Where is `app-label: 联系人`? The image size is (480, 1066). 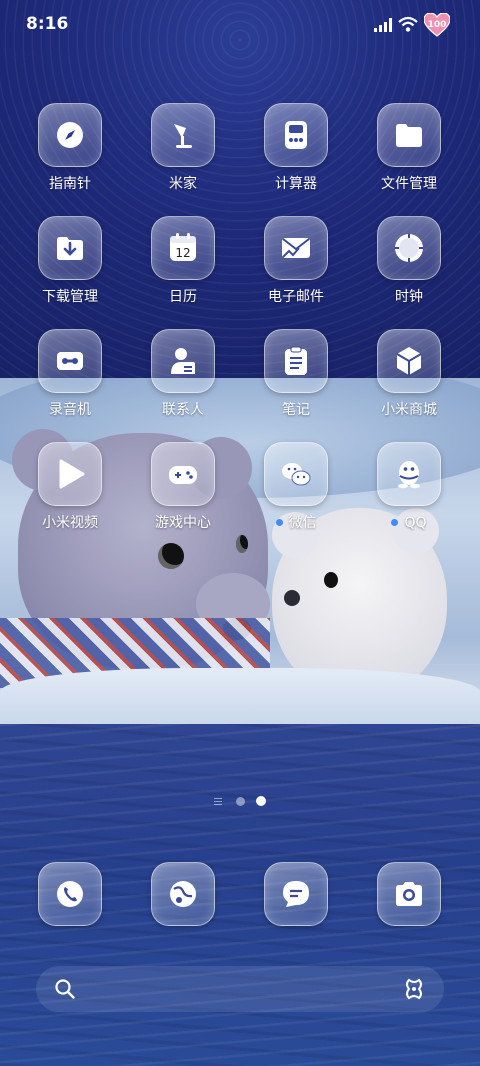 app-label: 联系人 is located at coordinates (183, 410).